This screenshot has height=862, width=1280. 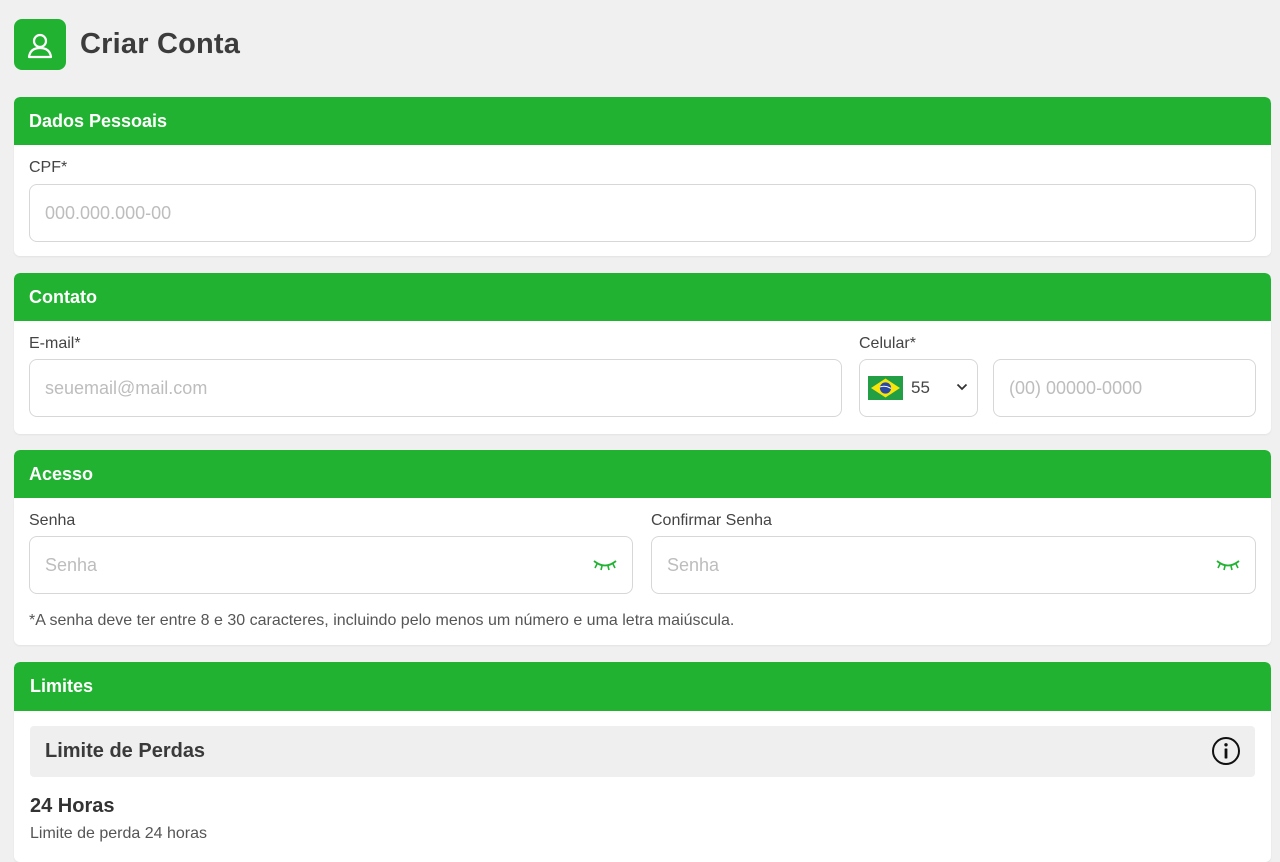 What do you see at coordinates (953, 565) in the screenshot?
I see `confirm-password-input: Senha` at bounding box center [953, 565].